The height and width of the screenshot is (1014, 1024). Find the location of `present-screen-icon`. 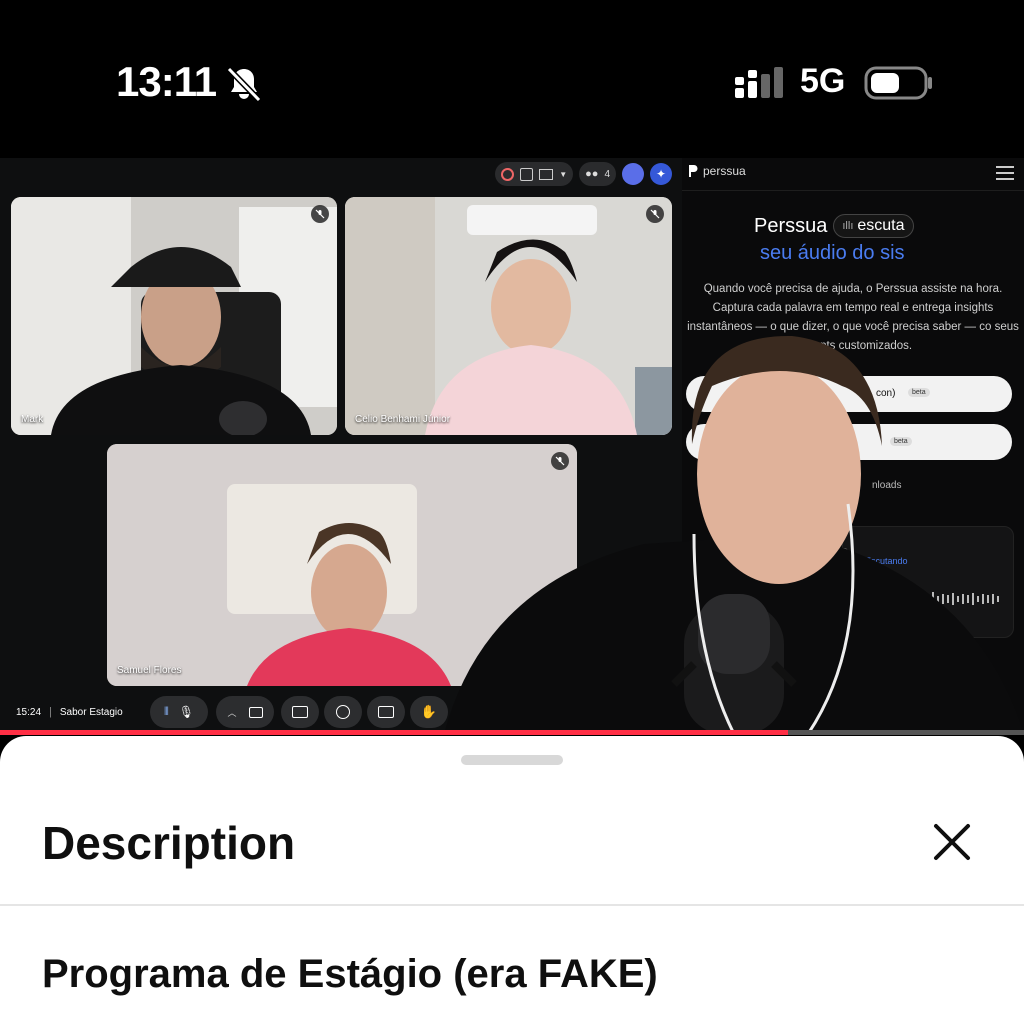

present-screen-icon is located at coordinates (300, 712).